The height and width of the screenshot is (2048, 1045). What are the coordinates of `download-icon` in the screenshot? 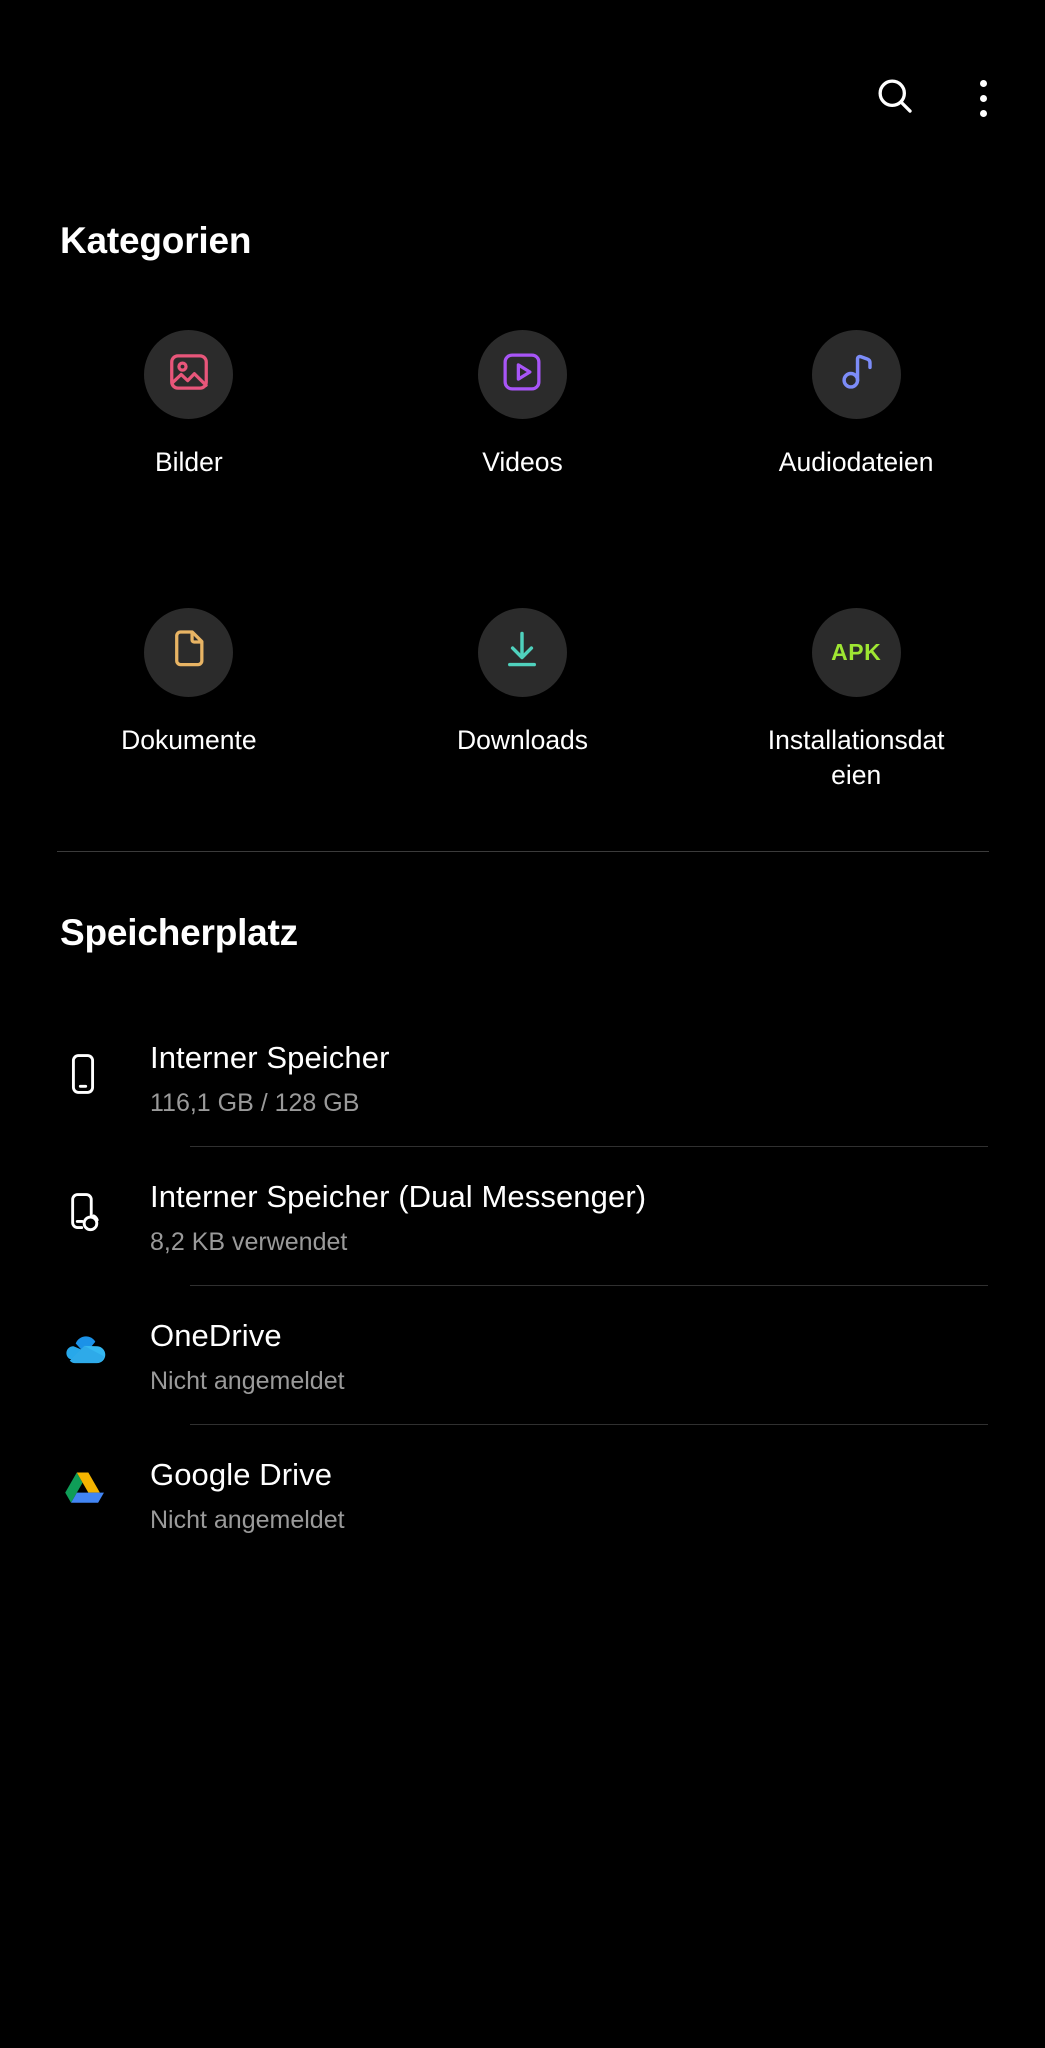 It's located at (522, 652).